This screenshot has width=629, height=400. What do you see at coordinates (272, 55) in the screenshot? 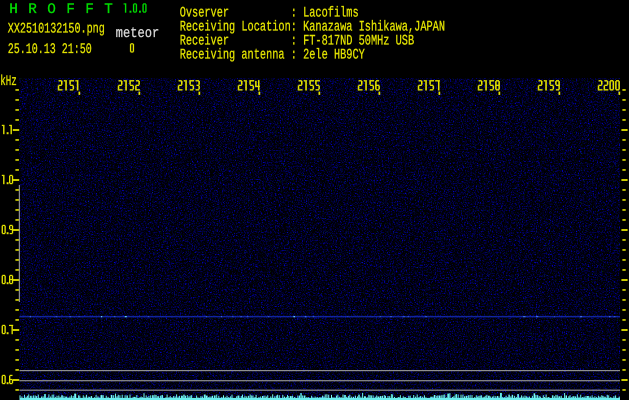
I see `svg-text: Receiving antenna : 2ele HB9CY` at bounding box center [272, 55].